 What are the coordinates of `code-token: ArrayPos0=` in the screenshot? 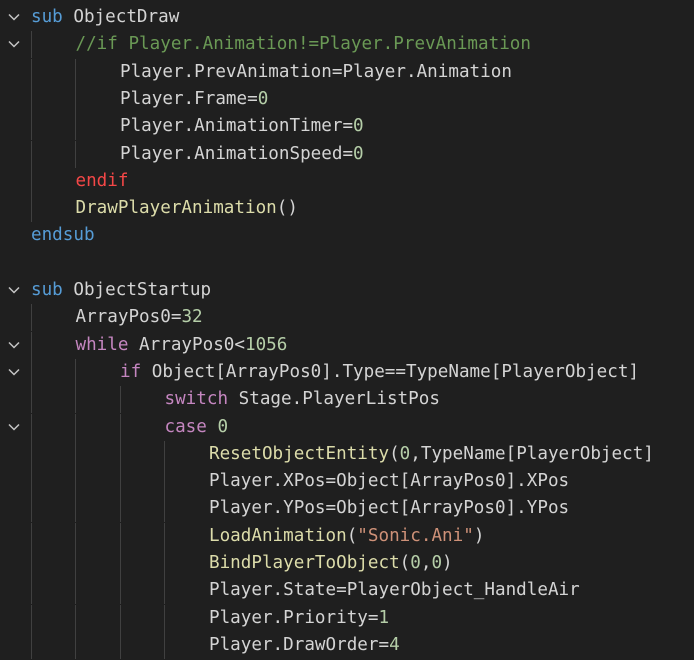 It's located at (128, 317).